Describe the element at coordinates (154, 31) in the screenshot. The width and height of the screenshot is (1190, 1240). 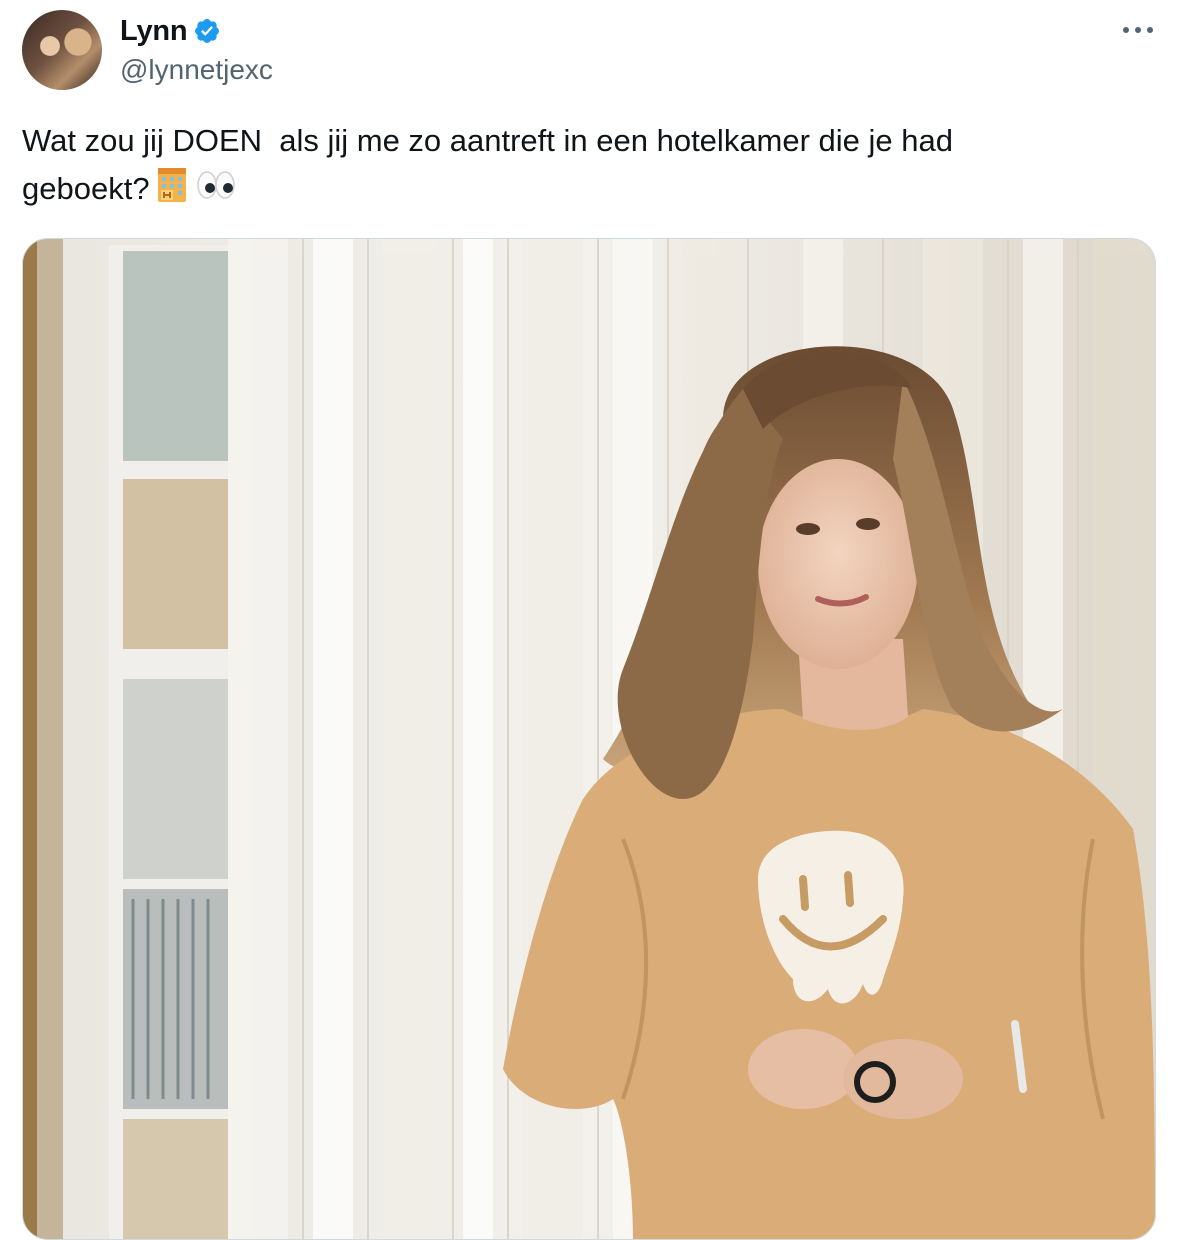
I see `author-display-name: Lynn` at that location.